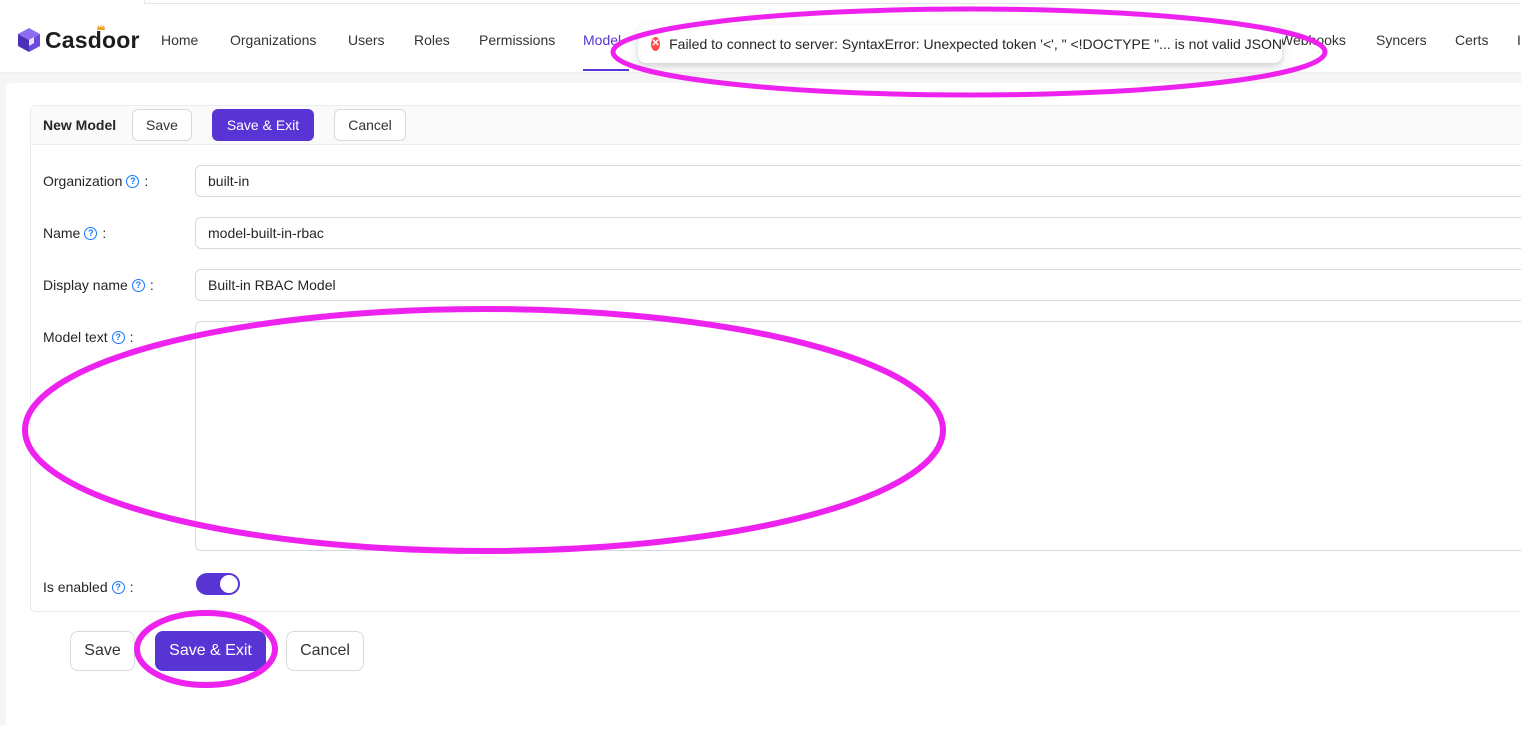 Image resolution: width=1521 pixels, height=733 pixels. I want to click on app-name: Casdoor, so click(92, 39).